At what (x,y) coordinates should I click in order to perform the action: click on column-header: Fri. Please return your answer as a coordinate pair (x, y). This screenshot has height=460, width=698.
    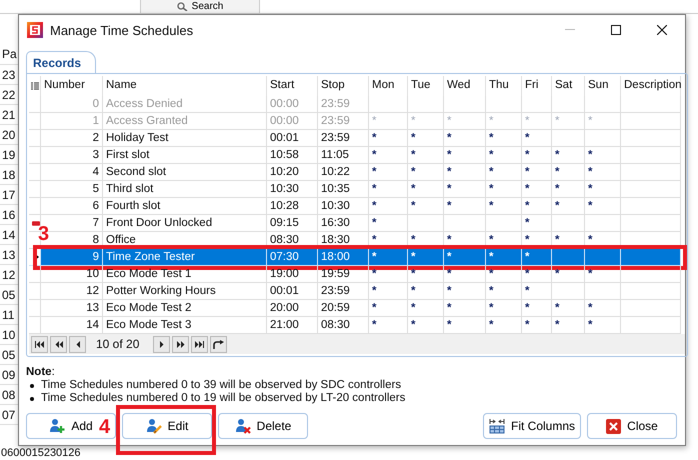
    Looking at the image, I should click on (537, 86).